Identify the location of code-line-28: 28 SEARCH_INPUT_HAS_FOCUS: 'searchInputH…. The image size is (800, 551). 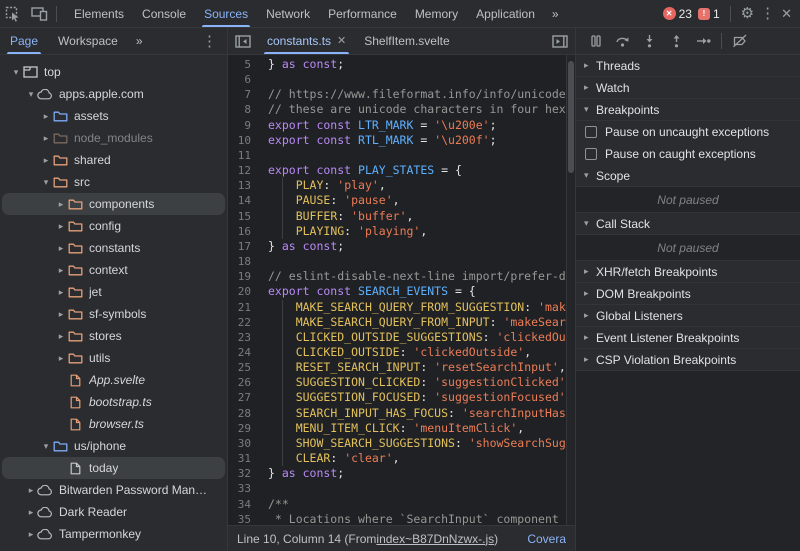
(401, 413).